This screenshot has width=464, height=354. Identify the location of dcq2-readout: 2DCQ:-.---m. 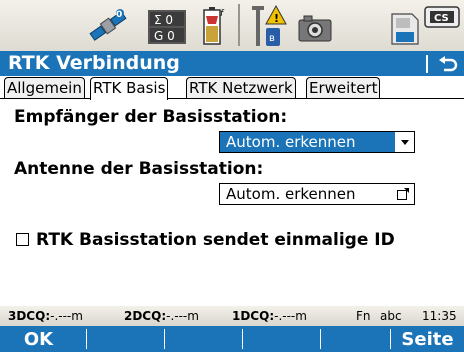
(161, 316).